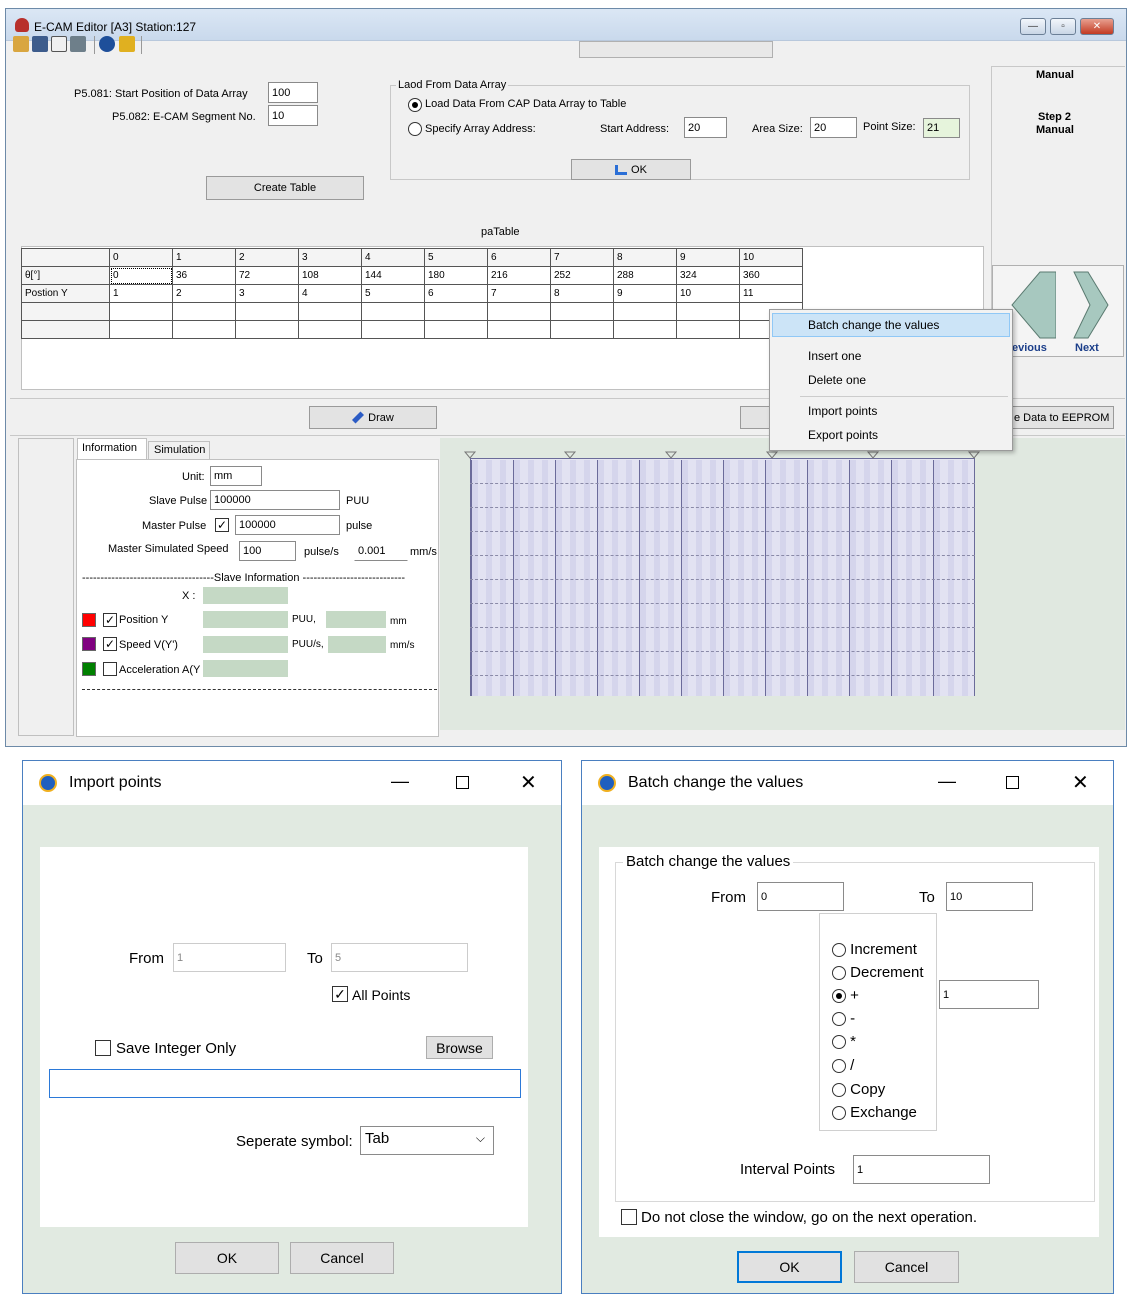  Describe the element at coordinates (59, 44) in the screenshot. I see `document-icon` at that location.